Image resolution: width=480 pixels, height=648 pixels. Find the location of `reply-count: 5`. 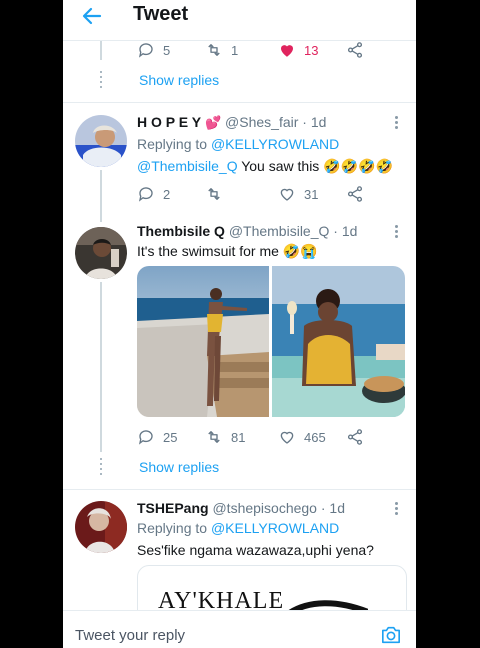

reply-count: 5 is located at coordinates (167, 50).